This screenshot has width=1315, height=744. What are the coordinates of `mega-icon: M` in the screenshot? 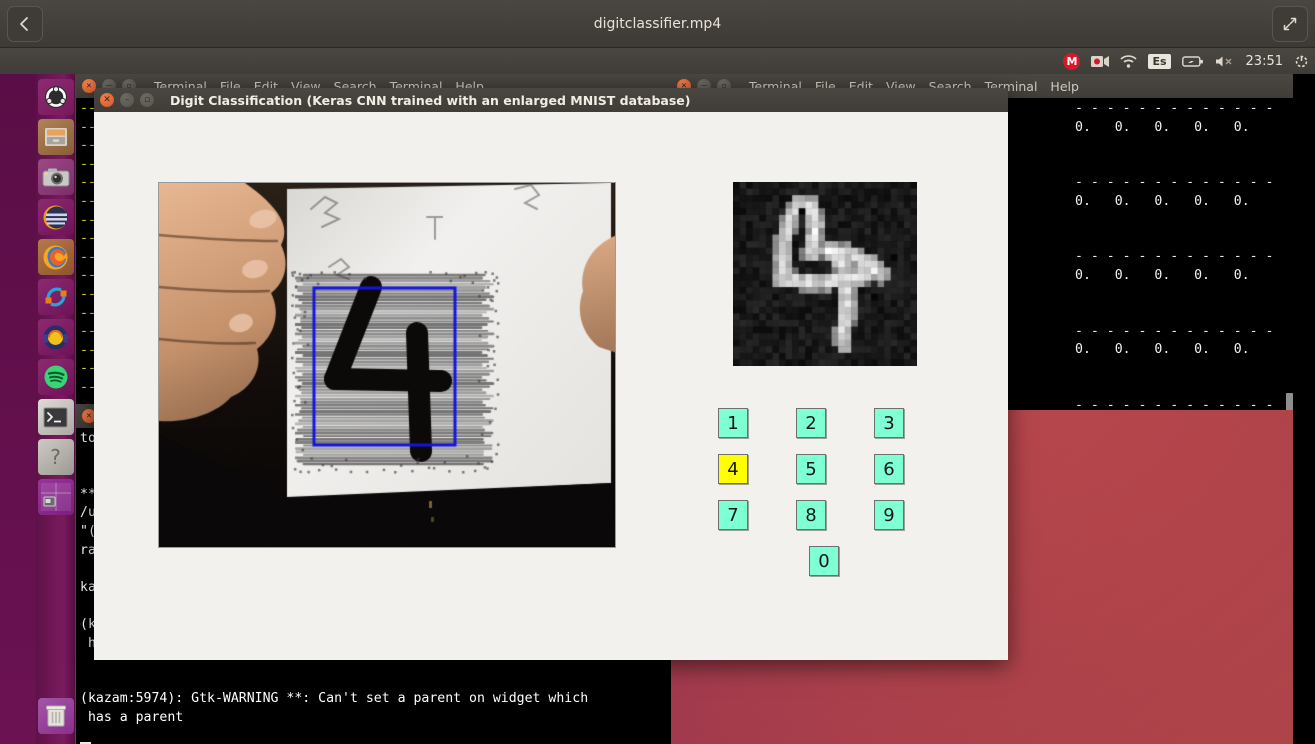 It's located at (1072, 61).